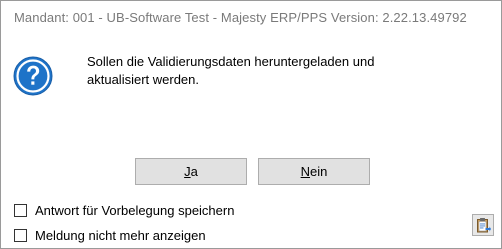 Image resolution: width=502 pixels, height=249 pixels. I want to click on no-button-label: ein, so click(319, 171).